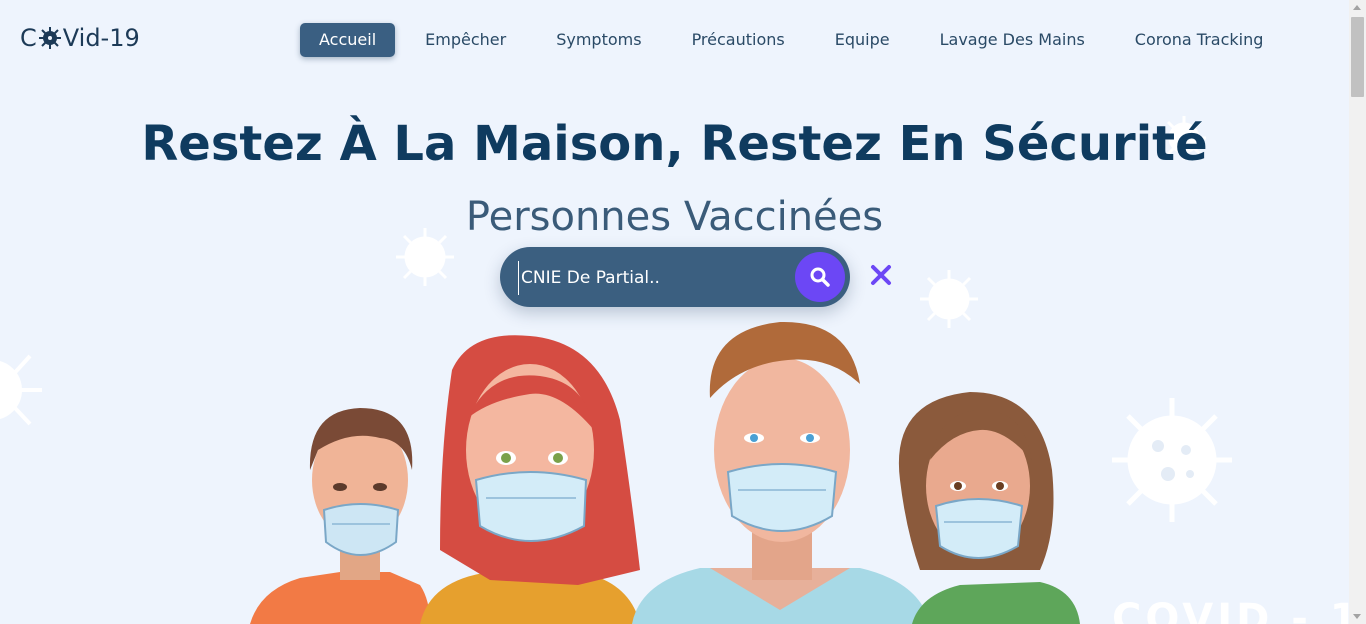 The image size is (1366, 624). Describe the element at coordinates (49, 38) in the screenshot. I see `virus-logo-icon` at that location.